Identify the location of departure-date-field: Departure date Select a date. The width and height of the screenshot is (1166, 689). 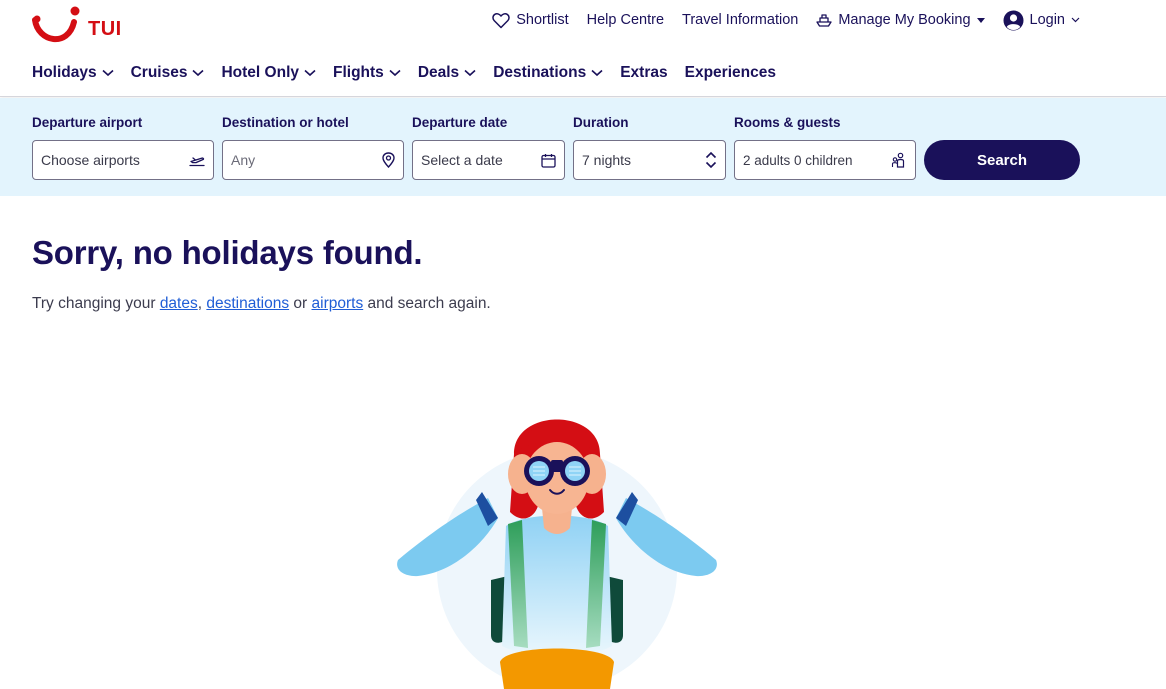
(488, 147).